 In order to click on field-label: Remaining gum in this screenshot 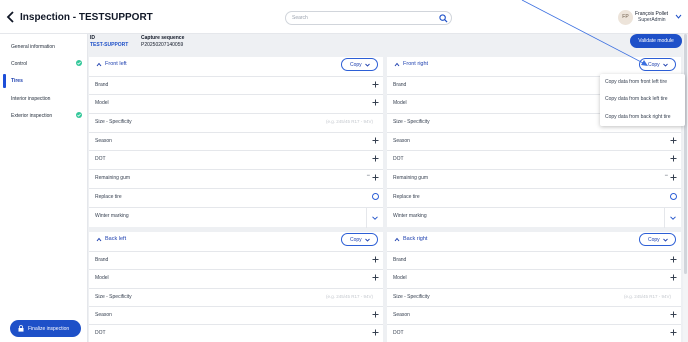, I will do `click(411, 178)`.